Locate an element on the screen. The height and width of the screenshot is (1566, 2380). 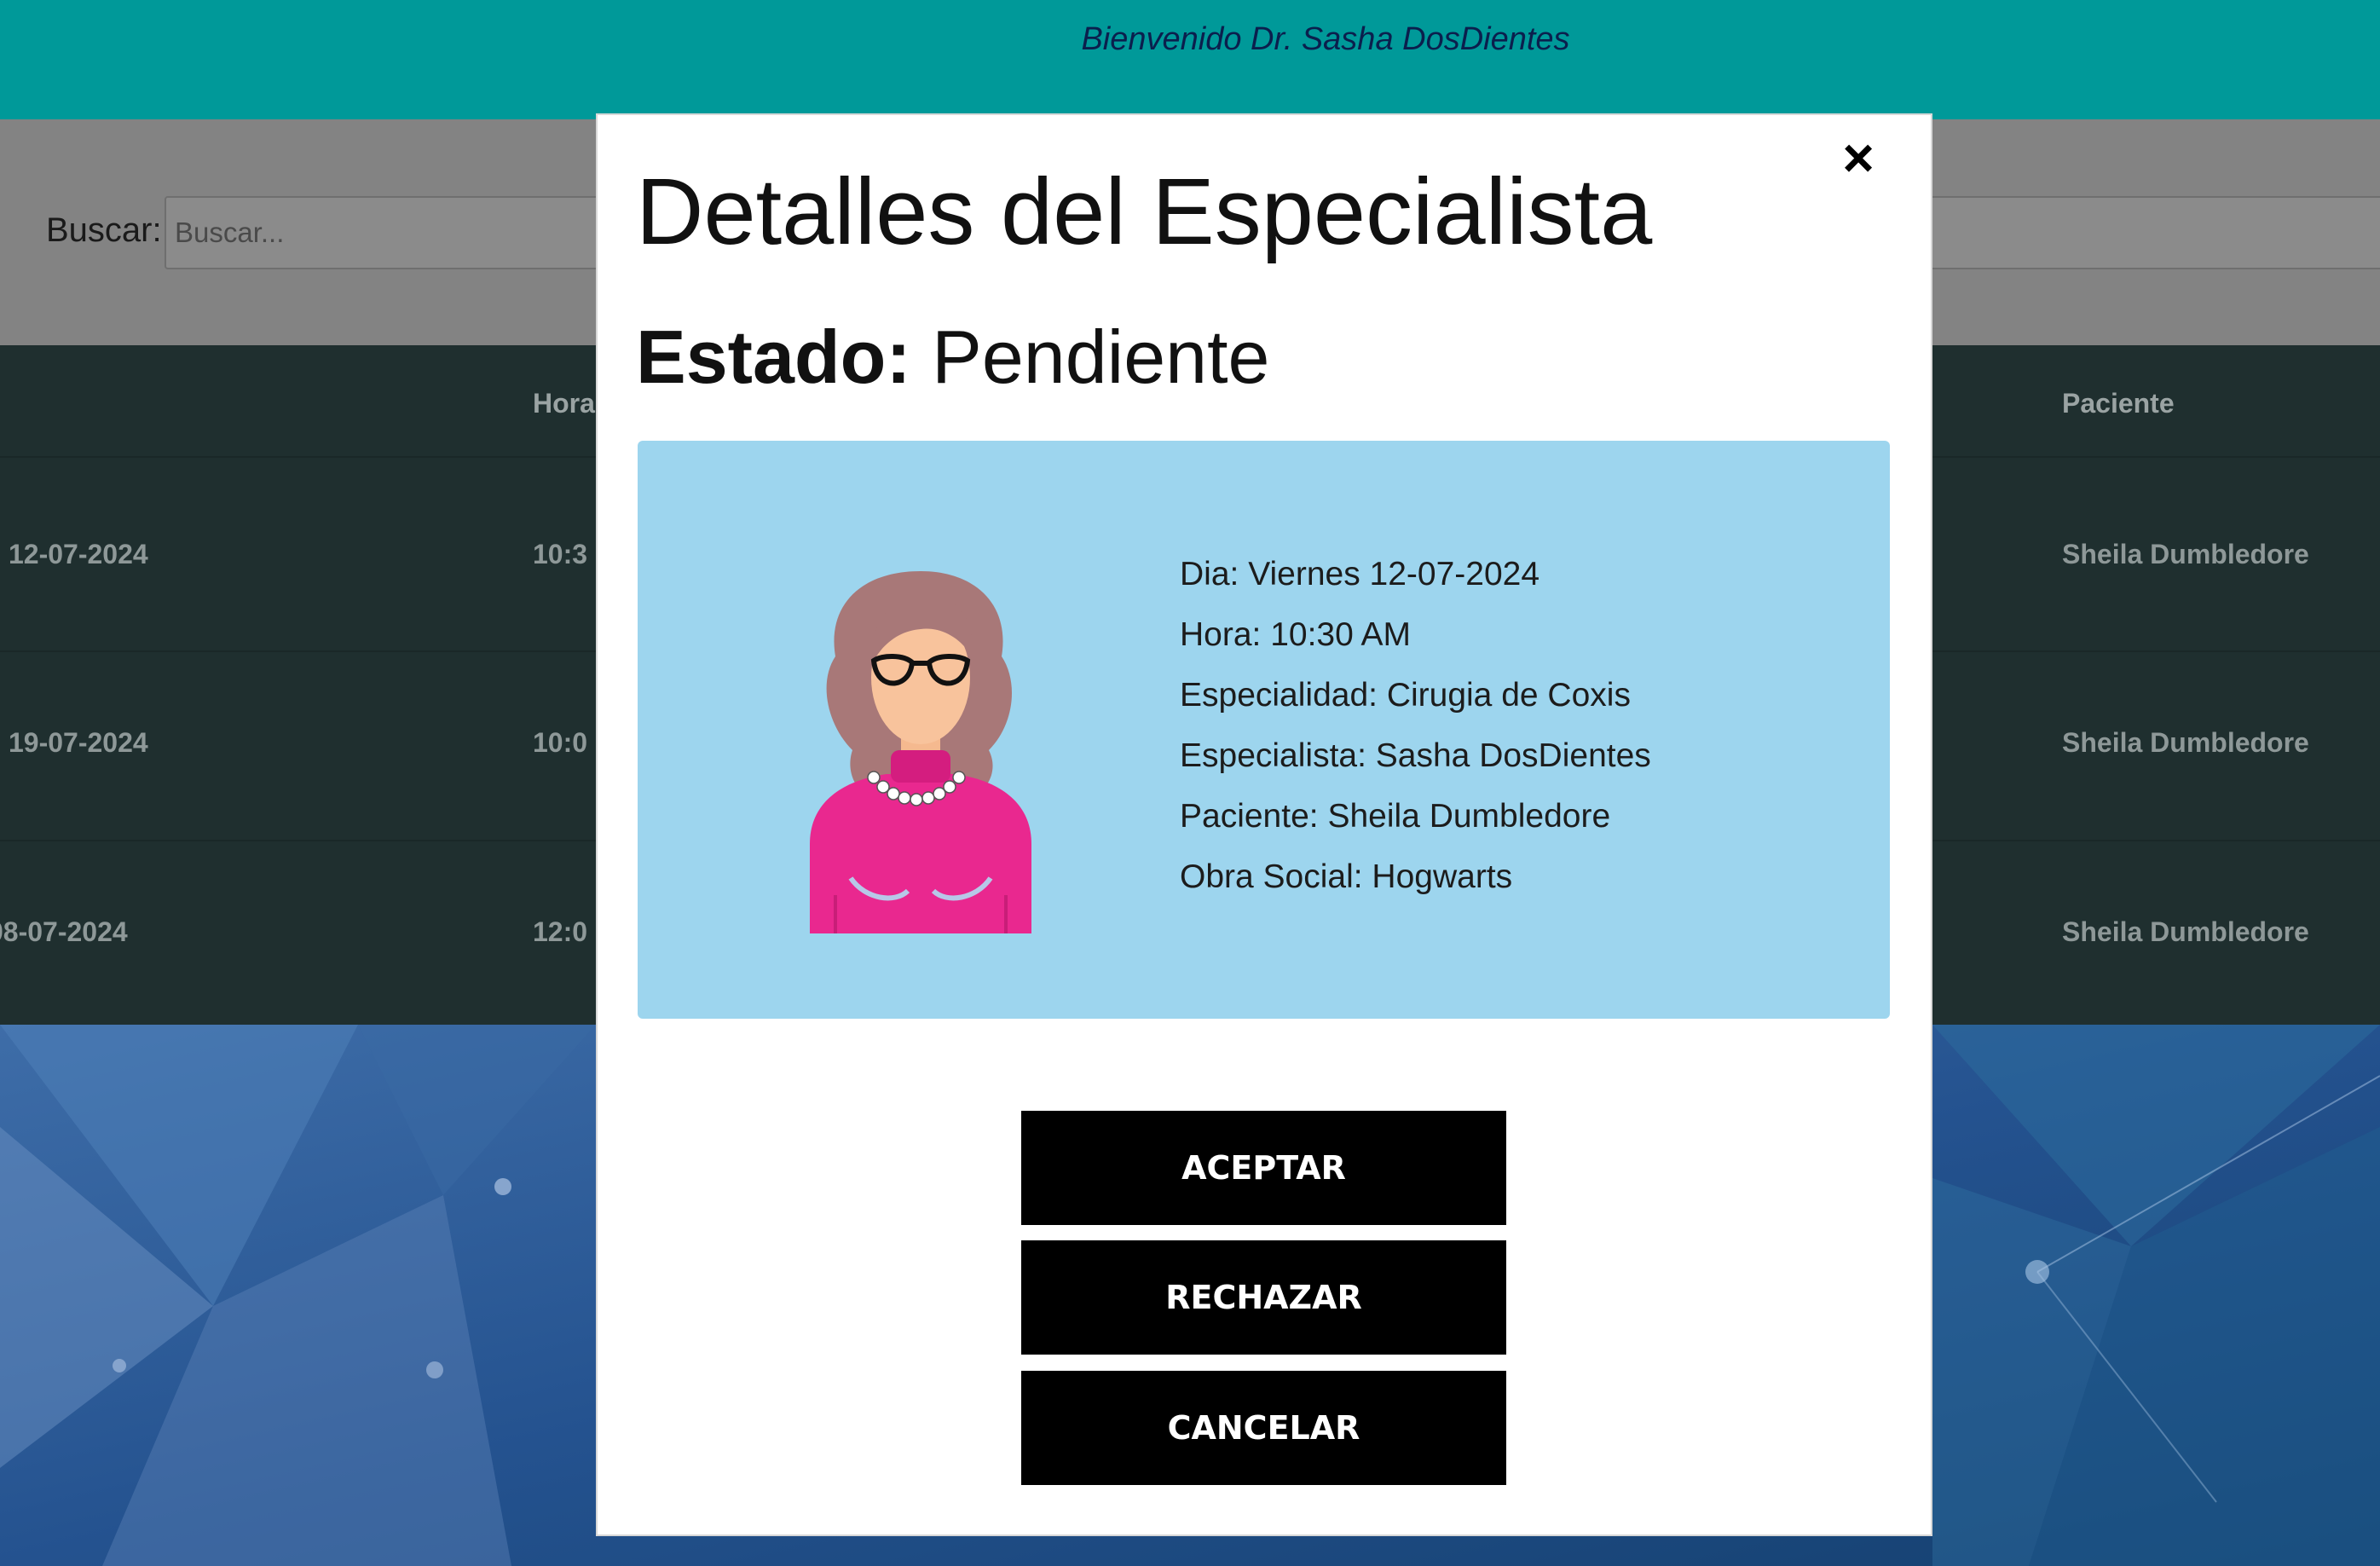
woman-doctor-avatar-icon is located at coordinates (921, 752).